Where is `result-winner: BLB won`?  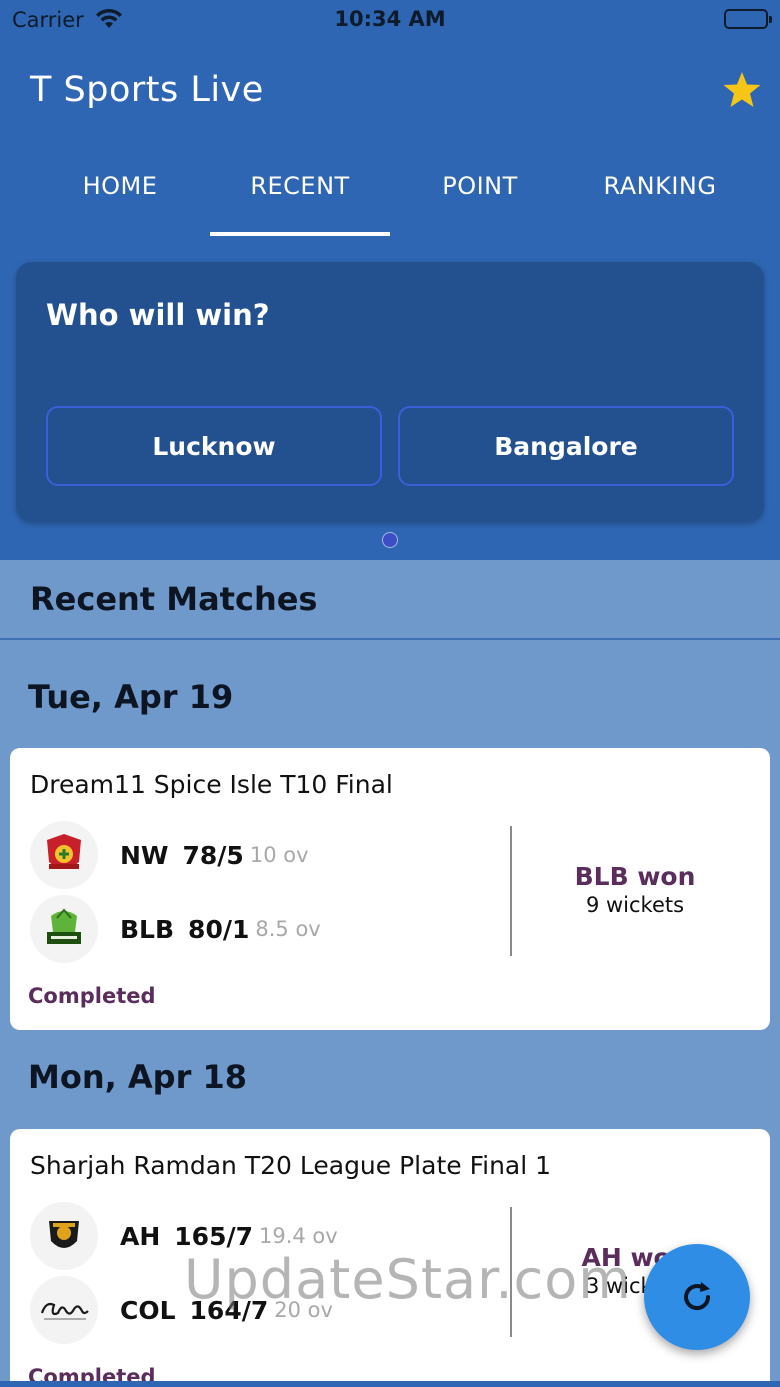 result-winner: BLB won is located at coordinates (635, 876).